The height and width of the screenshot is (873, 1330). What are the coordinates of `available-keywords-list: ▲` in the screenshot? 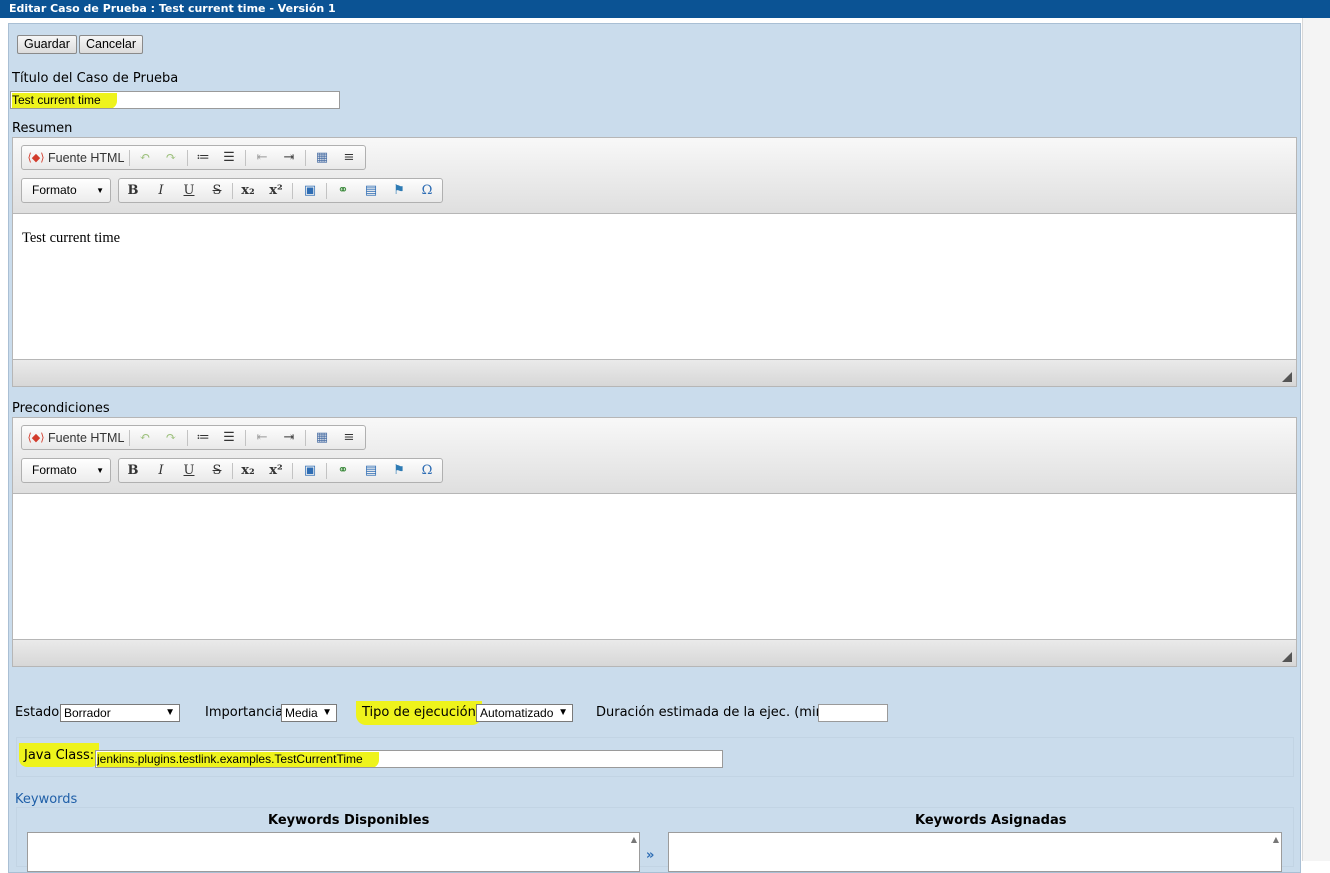 It's located at (333, 852).